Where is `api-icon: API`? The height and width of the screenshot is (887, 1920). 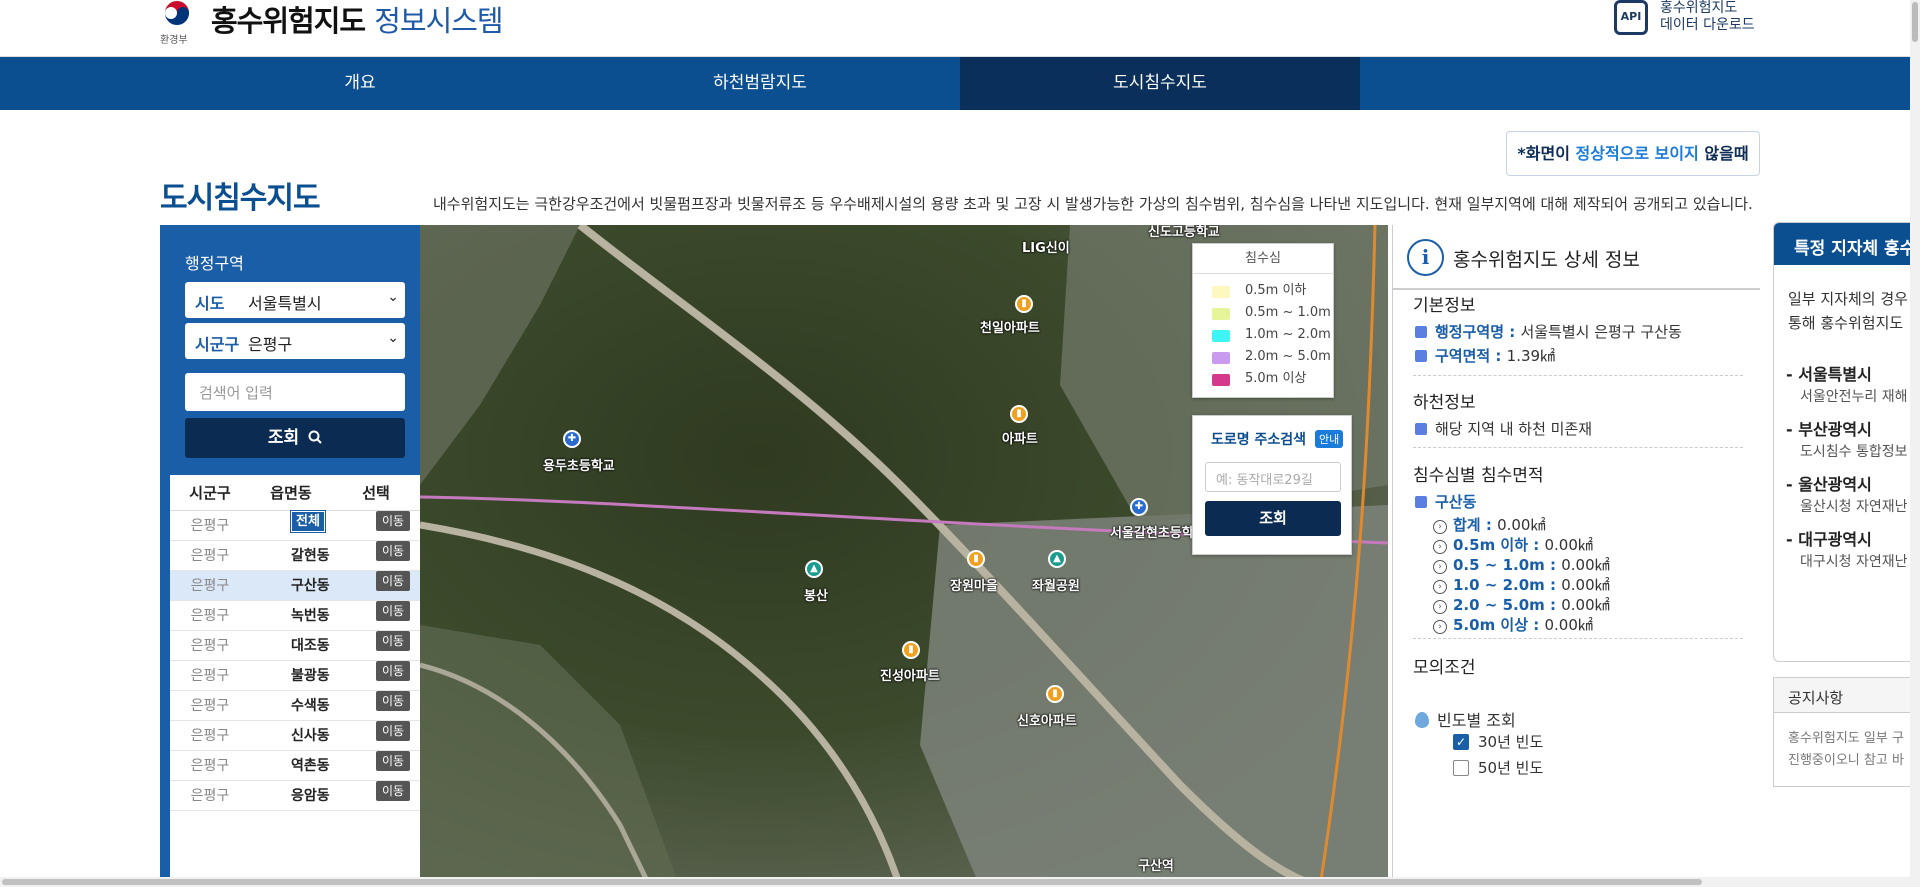 api-icon: API is located at coordinates (1631, 17).